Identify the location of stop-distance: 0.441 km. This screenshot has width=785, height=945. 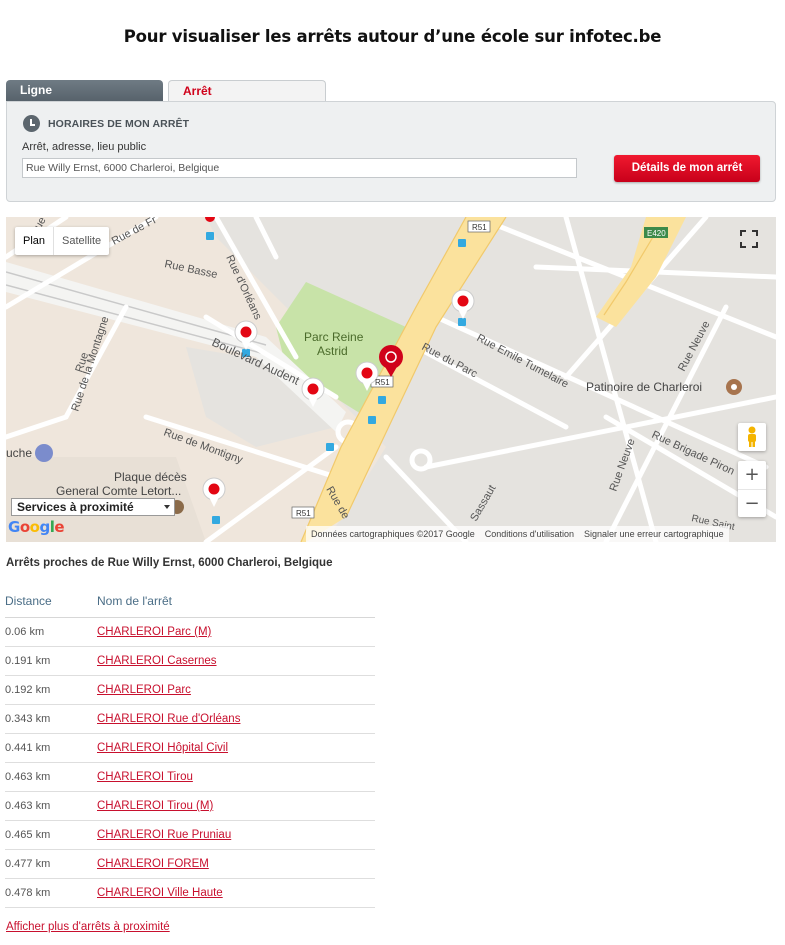
(28, 748).